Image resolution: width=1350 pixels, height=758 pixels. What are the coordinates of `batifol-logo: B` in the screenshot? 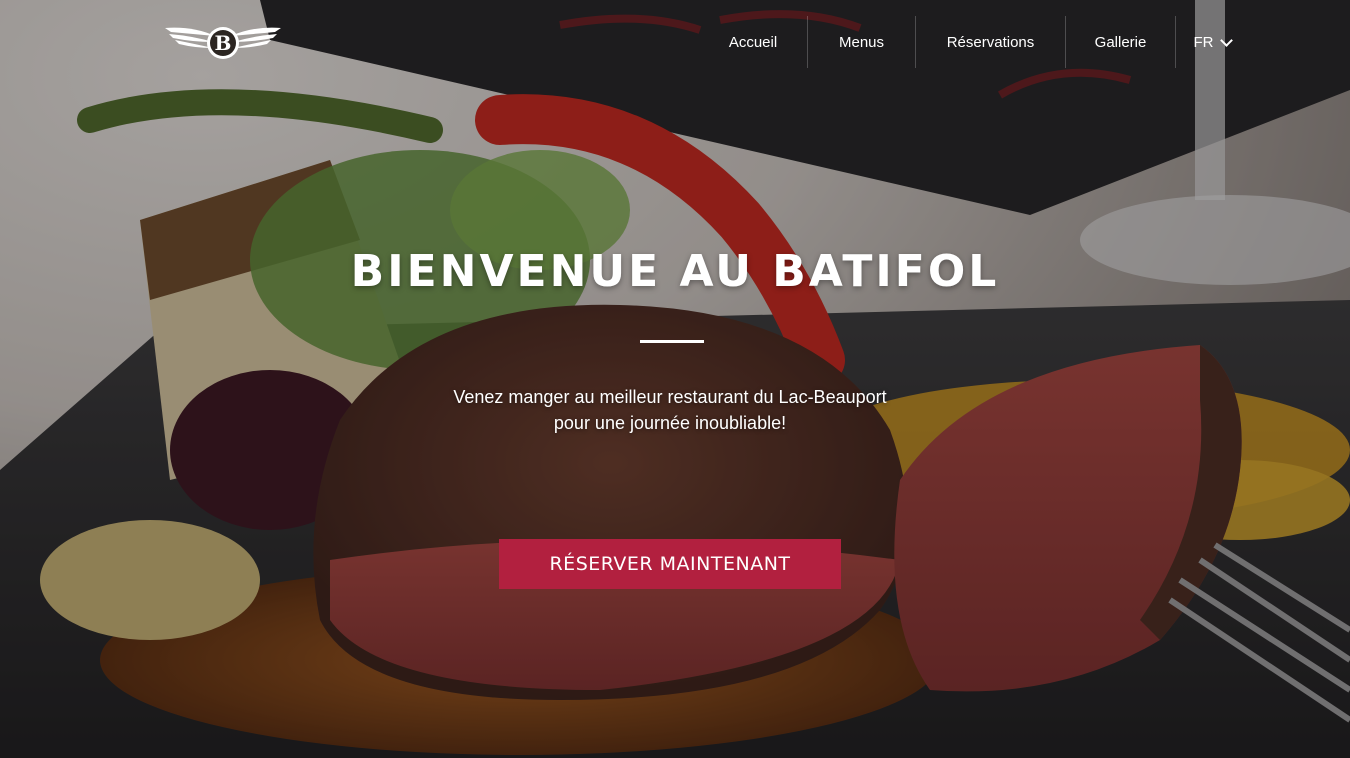 It's located at (223, 43).